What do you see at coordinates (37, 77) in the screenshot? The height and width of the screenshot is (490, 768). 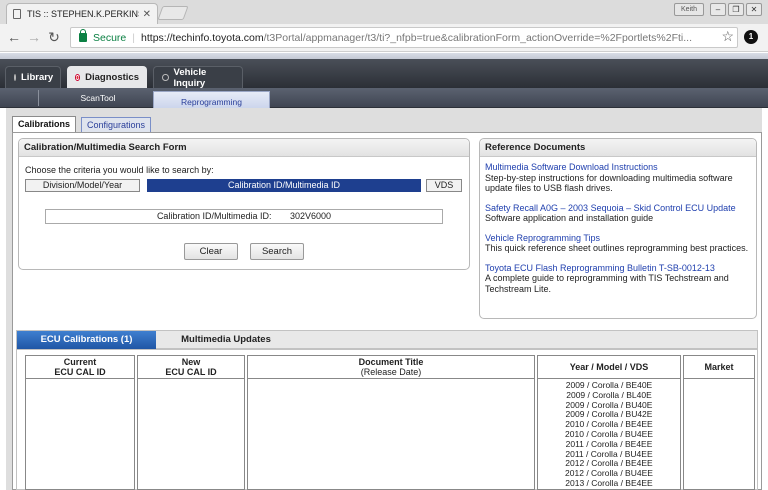 I see `tab-library-label: Library` at bounding box center [37, 77].